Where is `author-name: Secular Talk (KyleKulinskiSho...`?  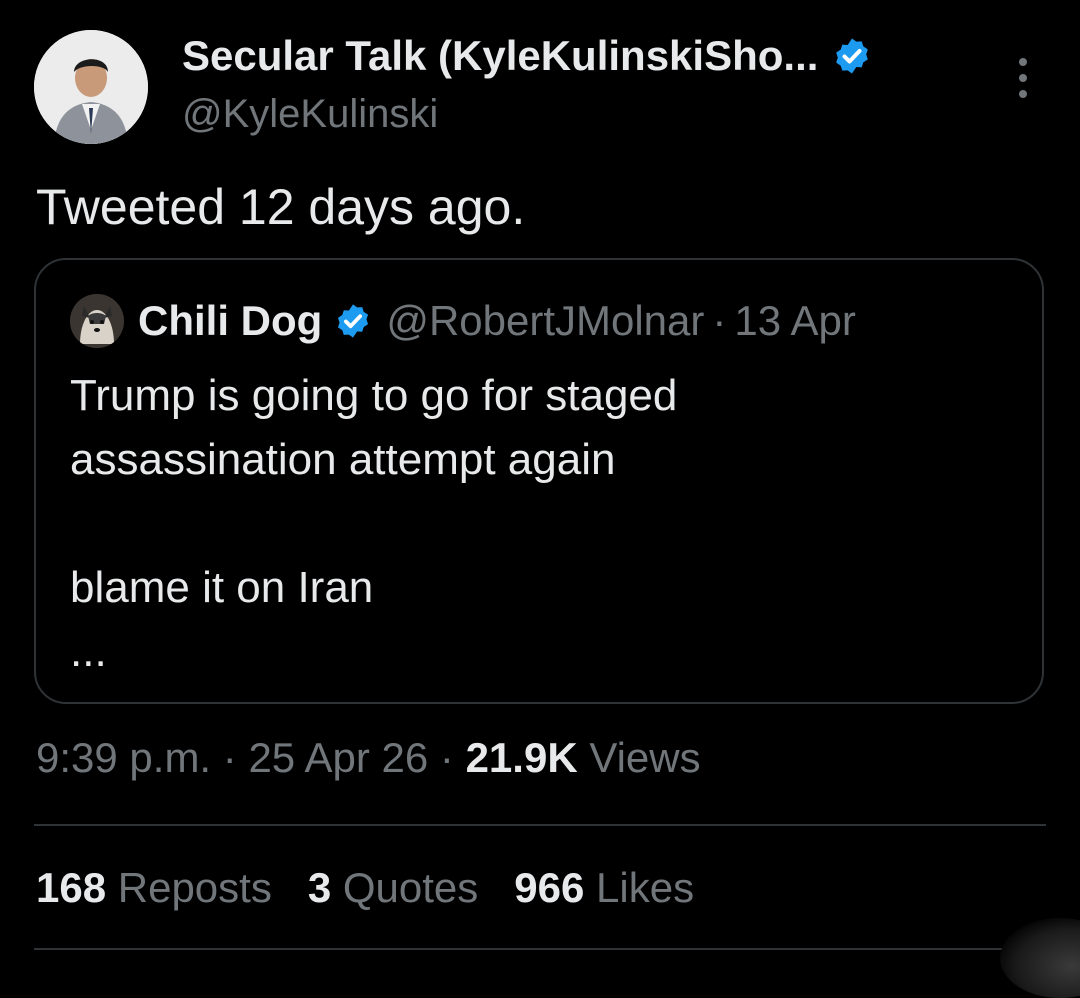 author-name: Secular Talk (KyleKulinskiSho... is located at coordinates (500, 56).